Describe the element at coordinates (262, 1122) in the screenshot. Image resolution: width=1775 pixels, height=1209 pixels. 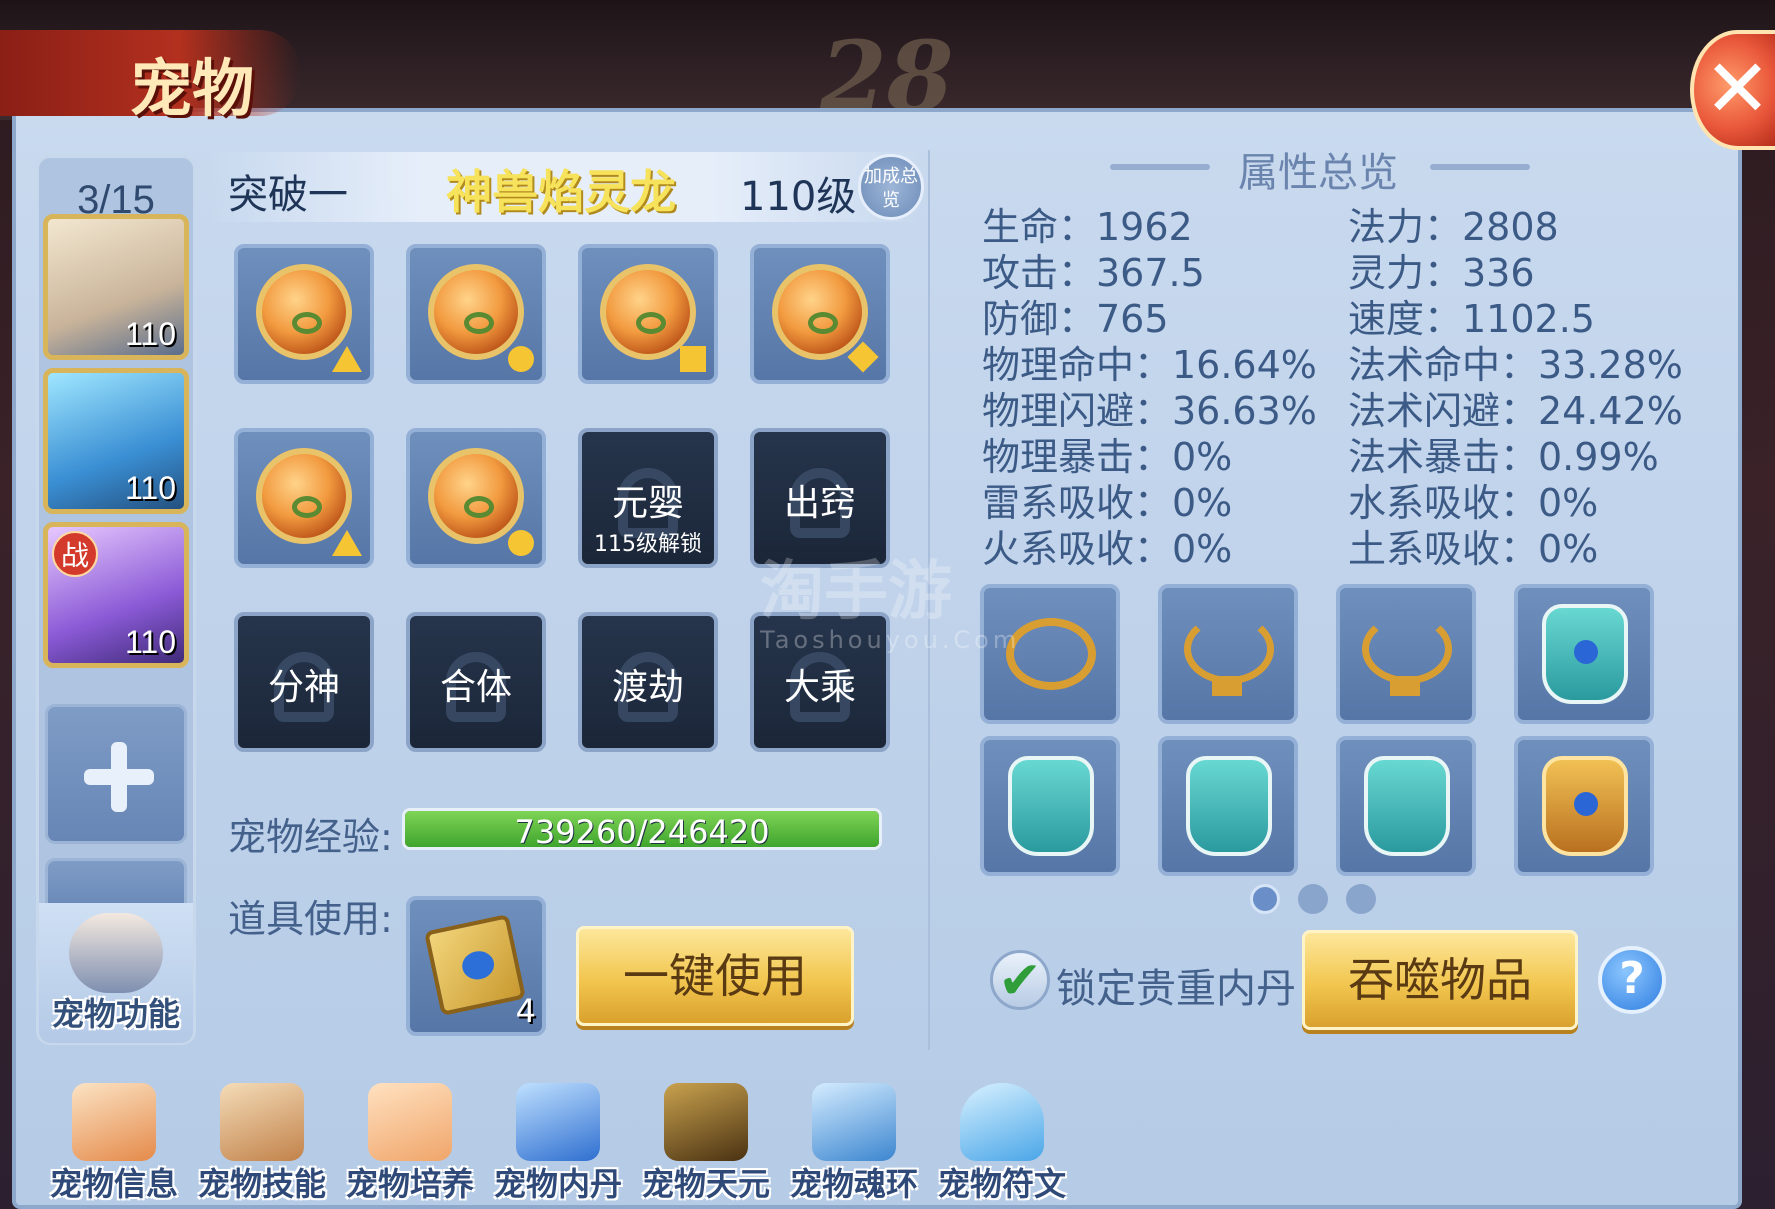
I see `scrolls-icon` at that location.